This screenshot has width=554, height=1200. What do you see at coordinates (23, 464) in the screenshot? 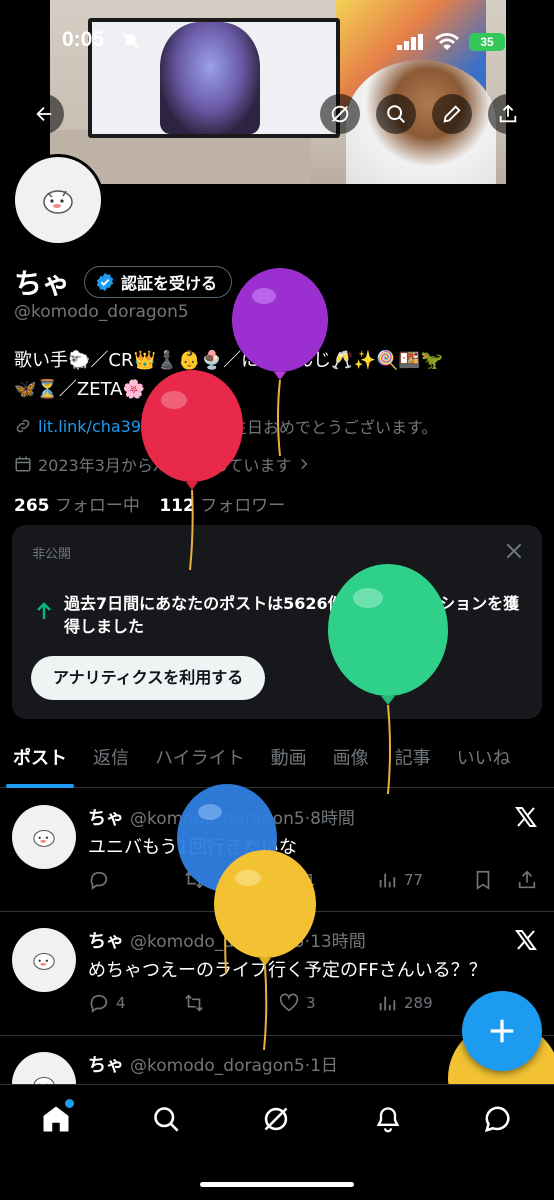
I see `calendar-icon` at bounding box center [23, 464].